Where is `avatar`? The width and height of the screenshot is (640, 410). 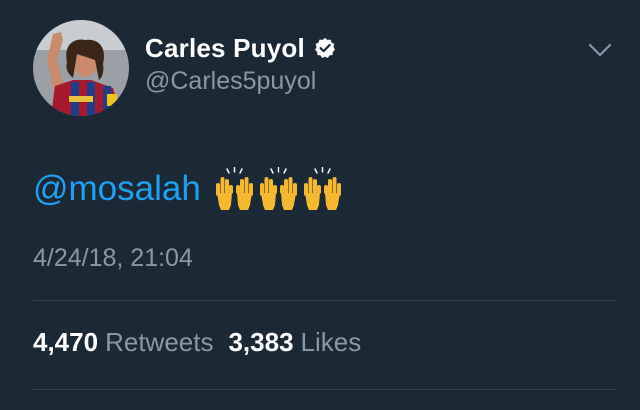 avatar is located at coordinates (81, 68).